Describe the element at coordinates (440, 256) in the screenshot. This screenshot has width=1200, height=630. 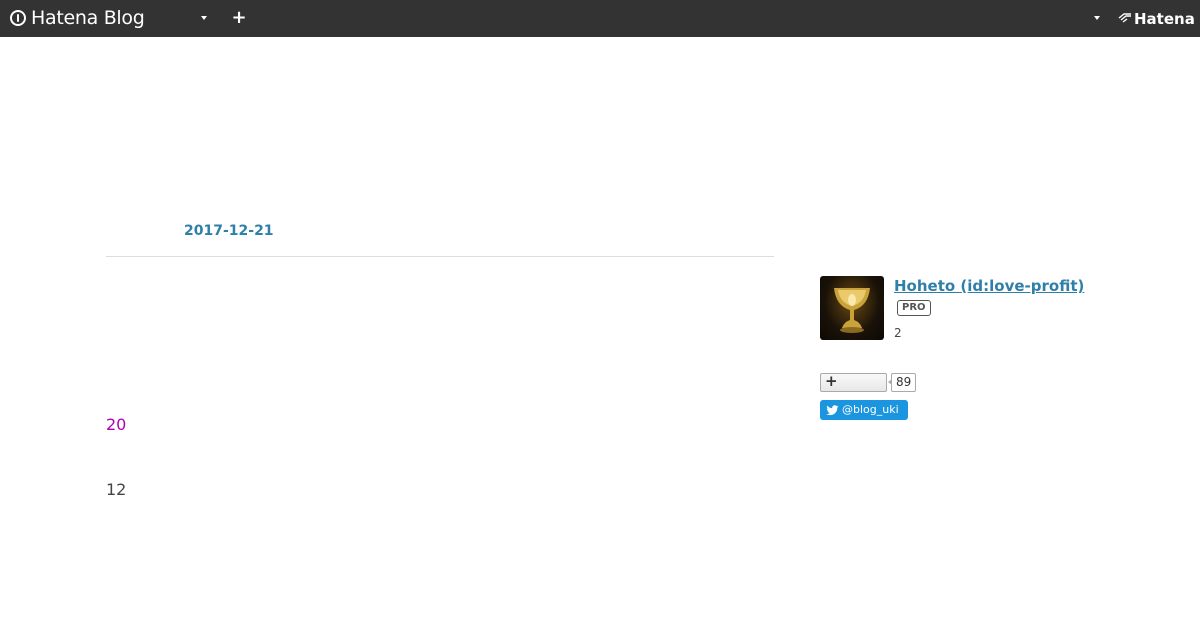
I see `divider` at that location.